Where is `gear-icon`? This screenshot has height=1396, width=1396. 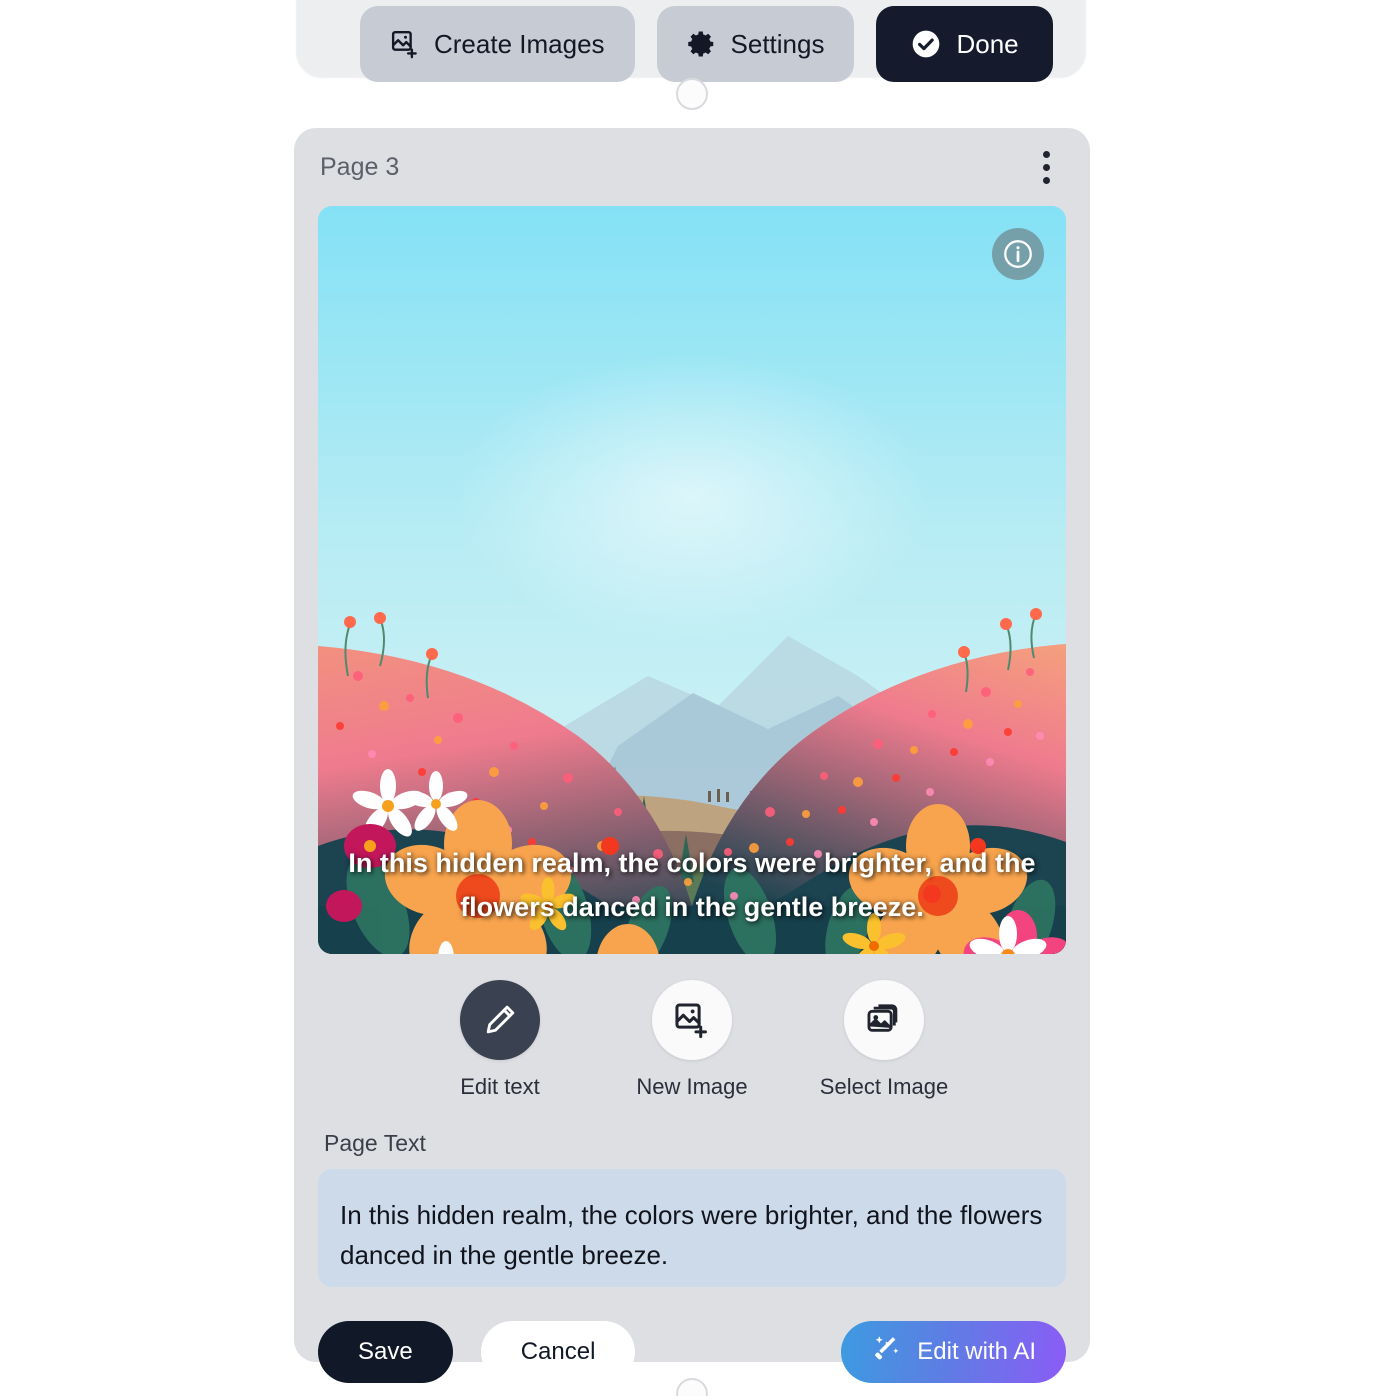 gear-icon is located at coordinates (702, 44).